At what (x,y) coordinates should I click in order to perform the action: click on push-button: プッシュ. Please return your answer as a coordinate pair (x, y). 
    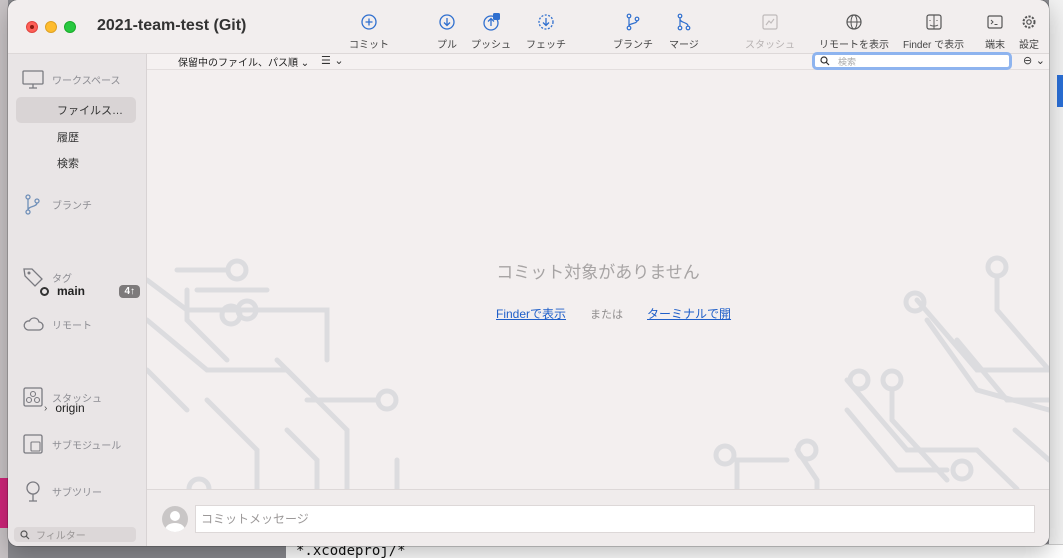
    Looking at the image, I should click on (491, 31).